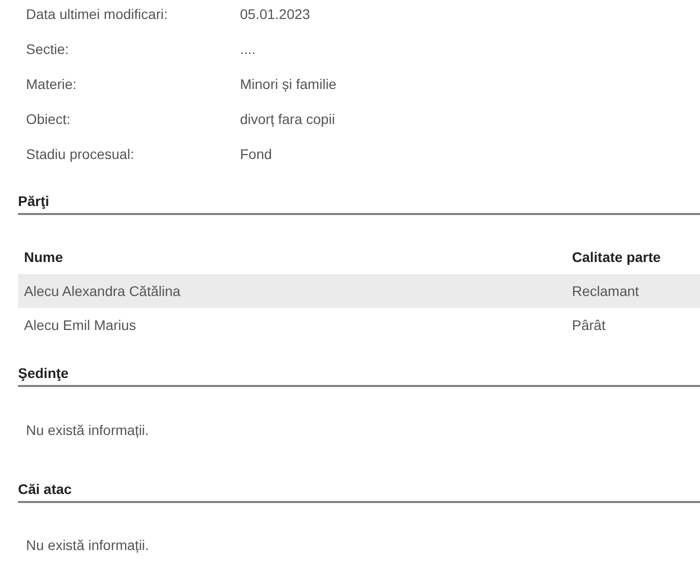 Image resolution: width=700 pixels, height=569 pixels. What do you see at coordinates (256, 154) in the screenshot?
I see `field-value: Fond` at bounding box center [256, 154].